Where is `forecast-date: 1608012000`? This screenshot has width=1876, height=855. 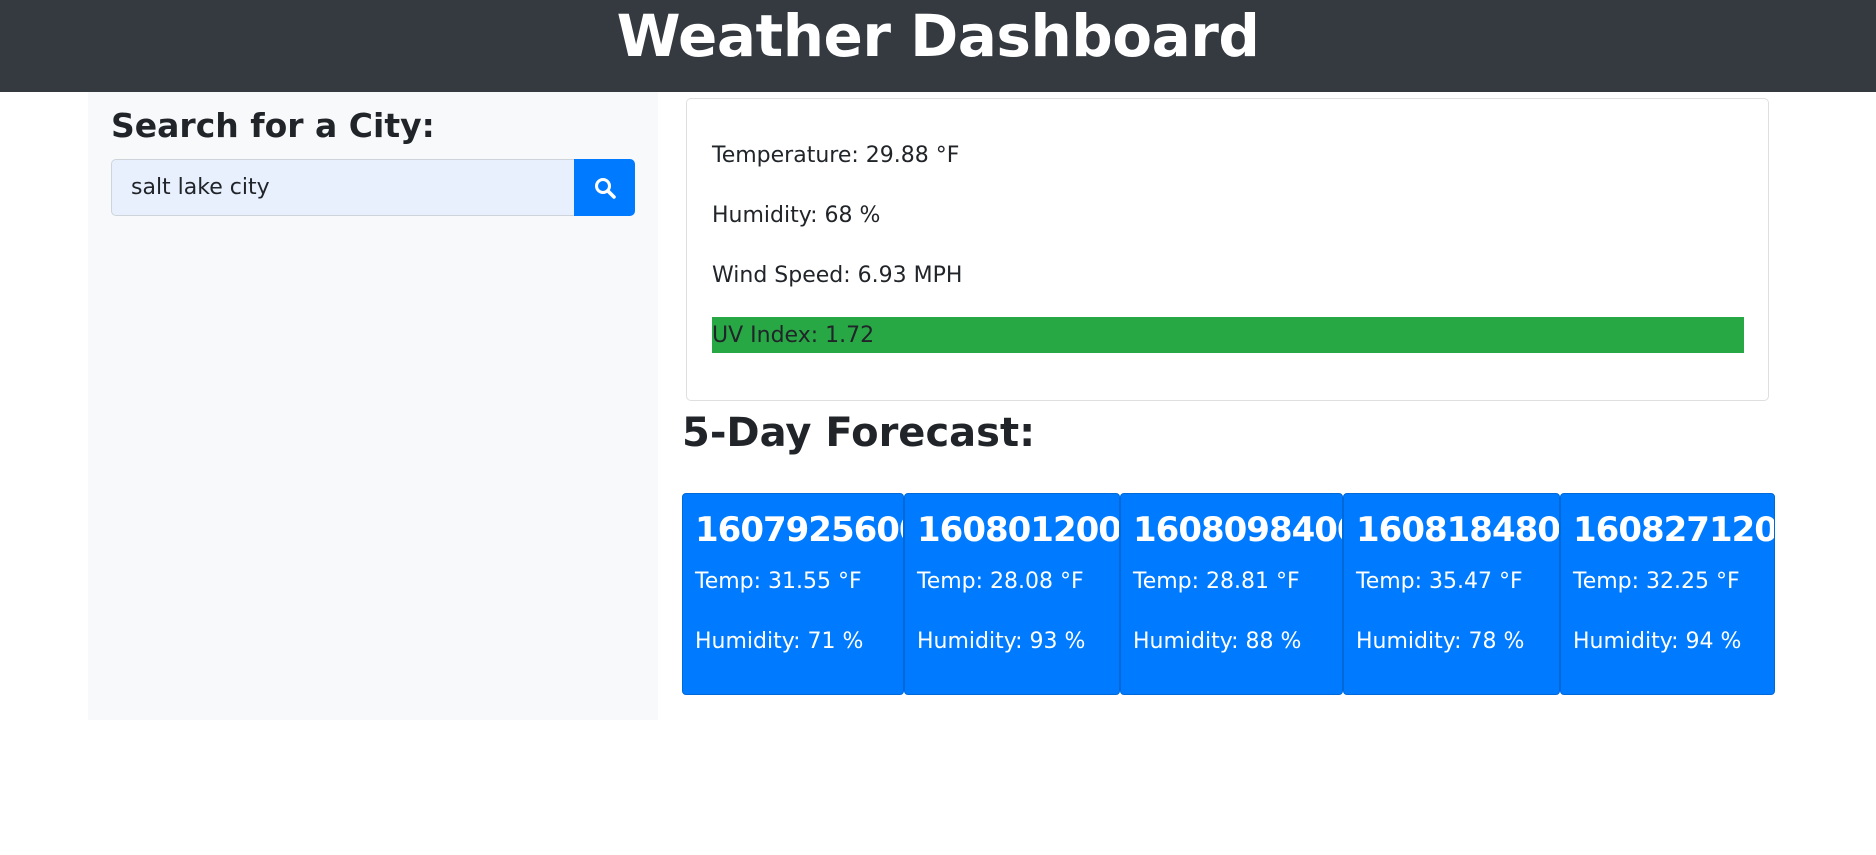 forecast-date: 1608012000 is located at coordinates (1018, 530).